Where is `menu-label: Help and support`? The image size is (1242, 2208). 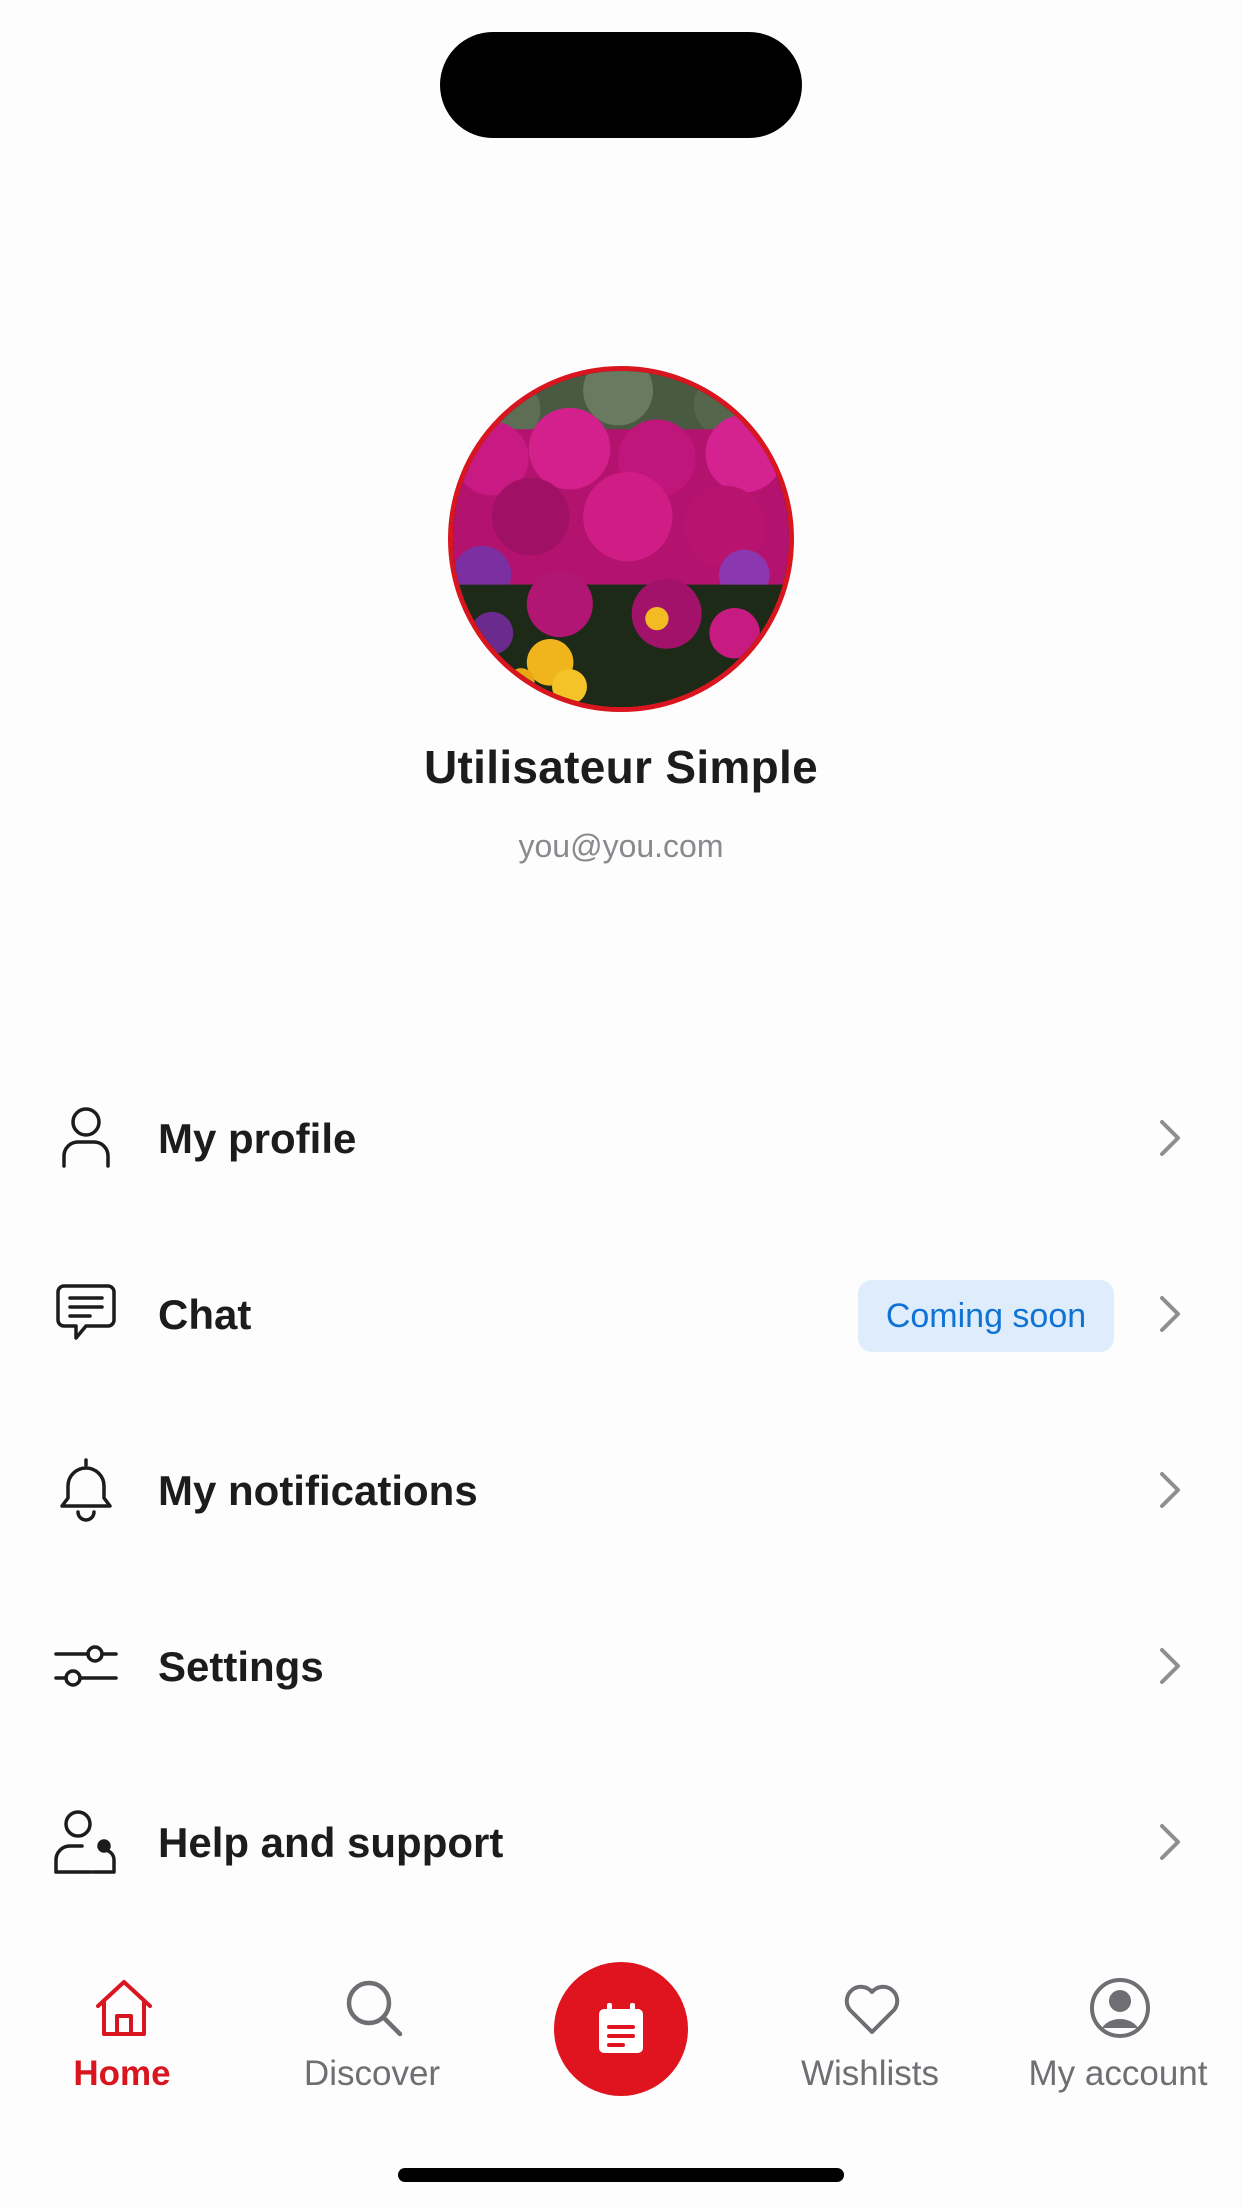
menu-label: Help and support is located at coordinates (331, 1842).